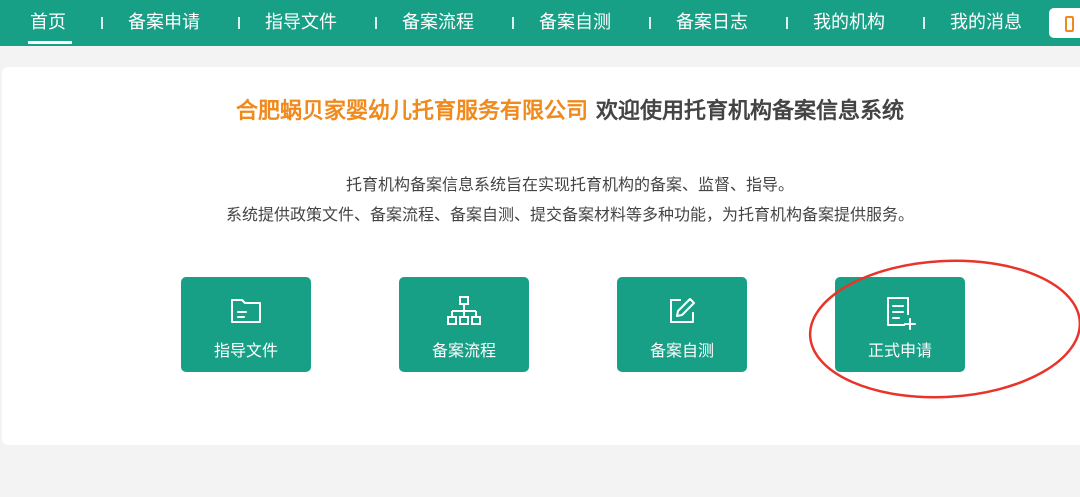 The height and width of the screenshot is (497, 1080). Describe the element at coordinates (750, 111) in the screenshot. I see `welcome-text: 欢迎使用托育机构备案信息系统` at that location.